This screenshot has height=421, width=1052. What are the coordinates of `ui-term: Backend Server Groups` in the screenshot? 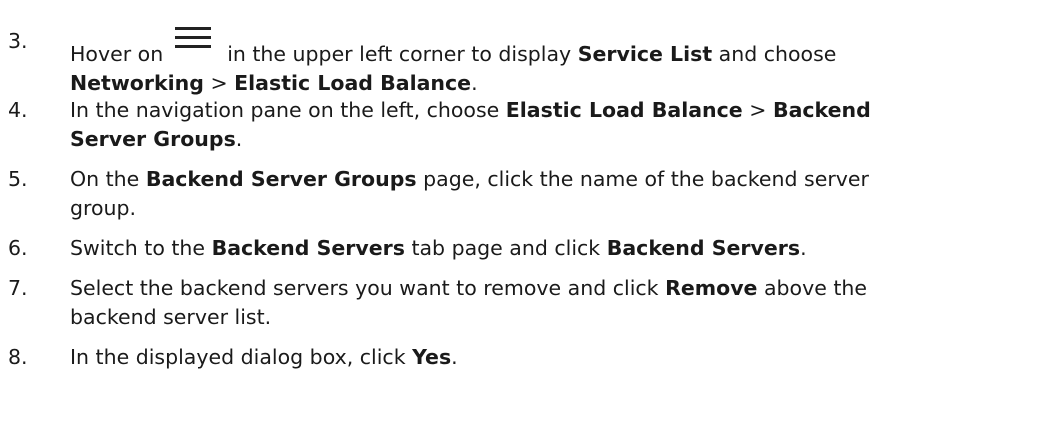 It's located at (281, 179).